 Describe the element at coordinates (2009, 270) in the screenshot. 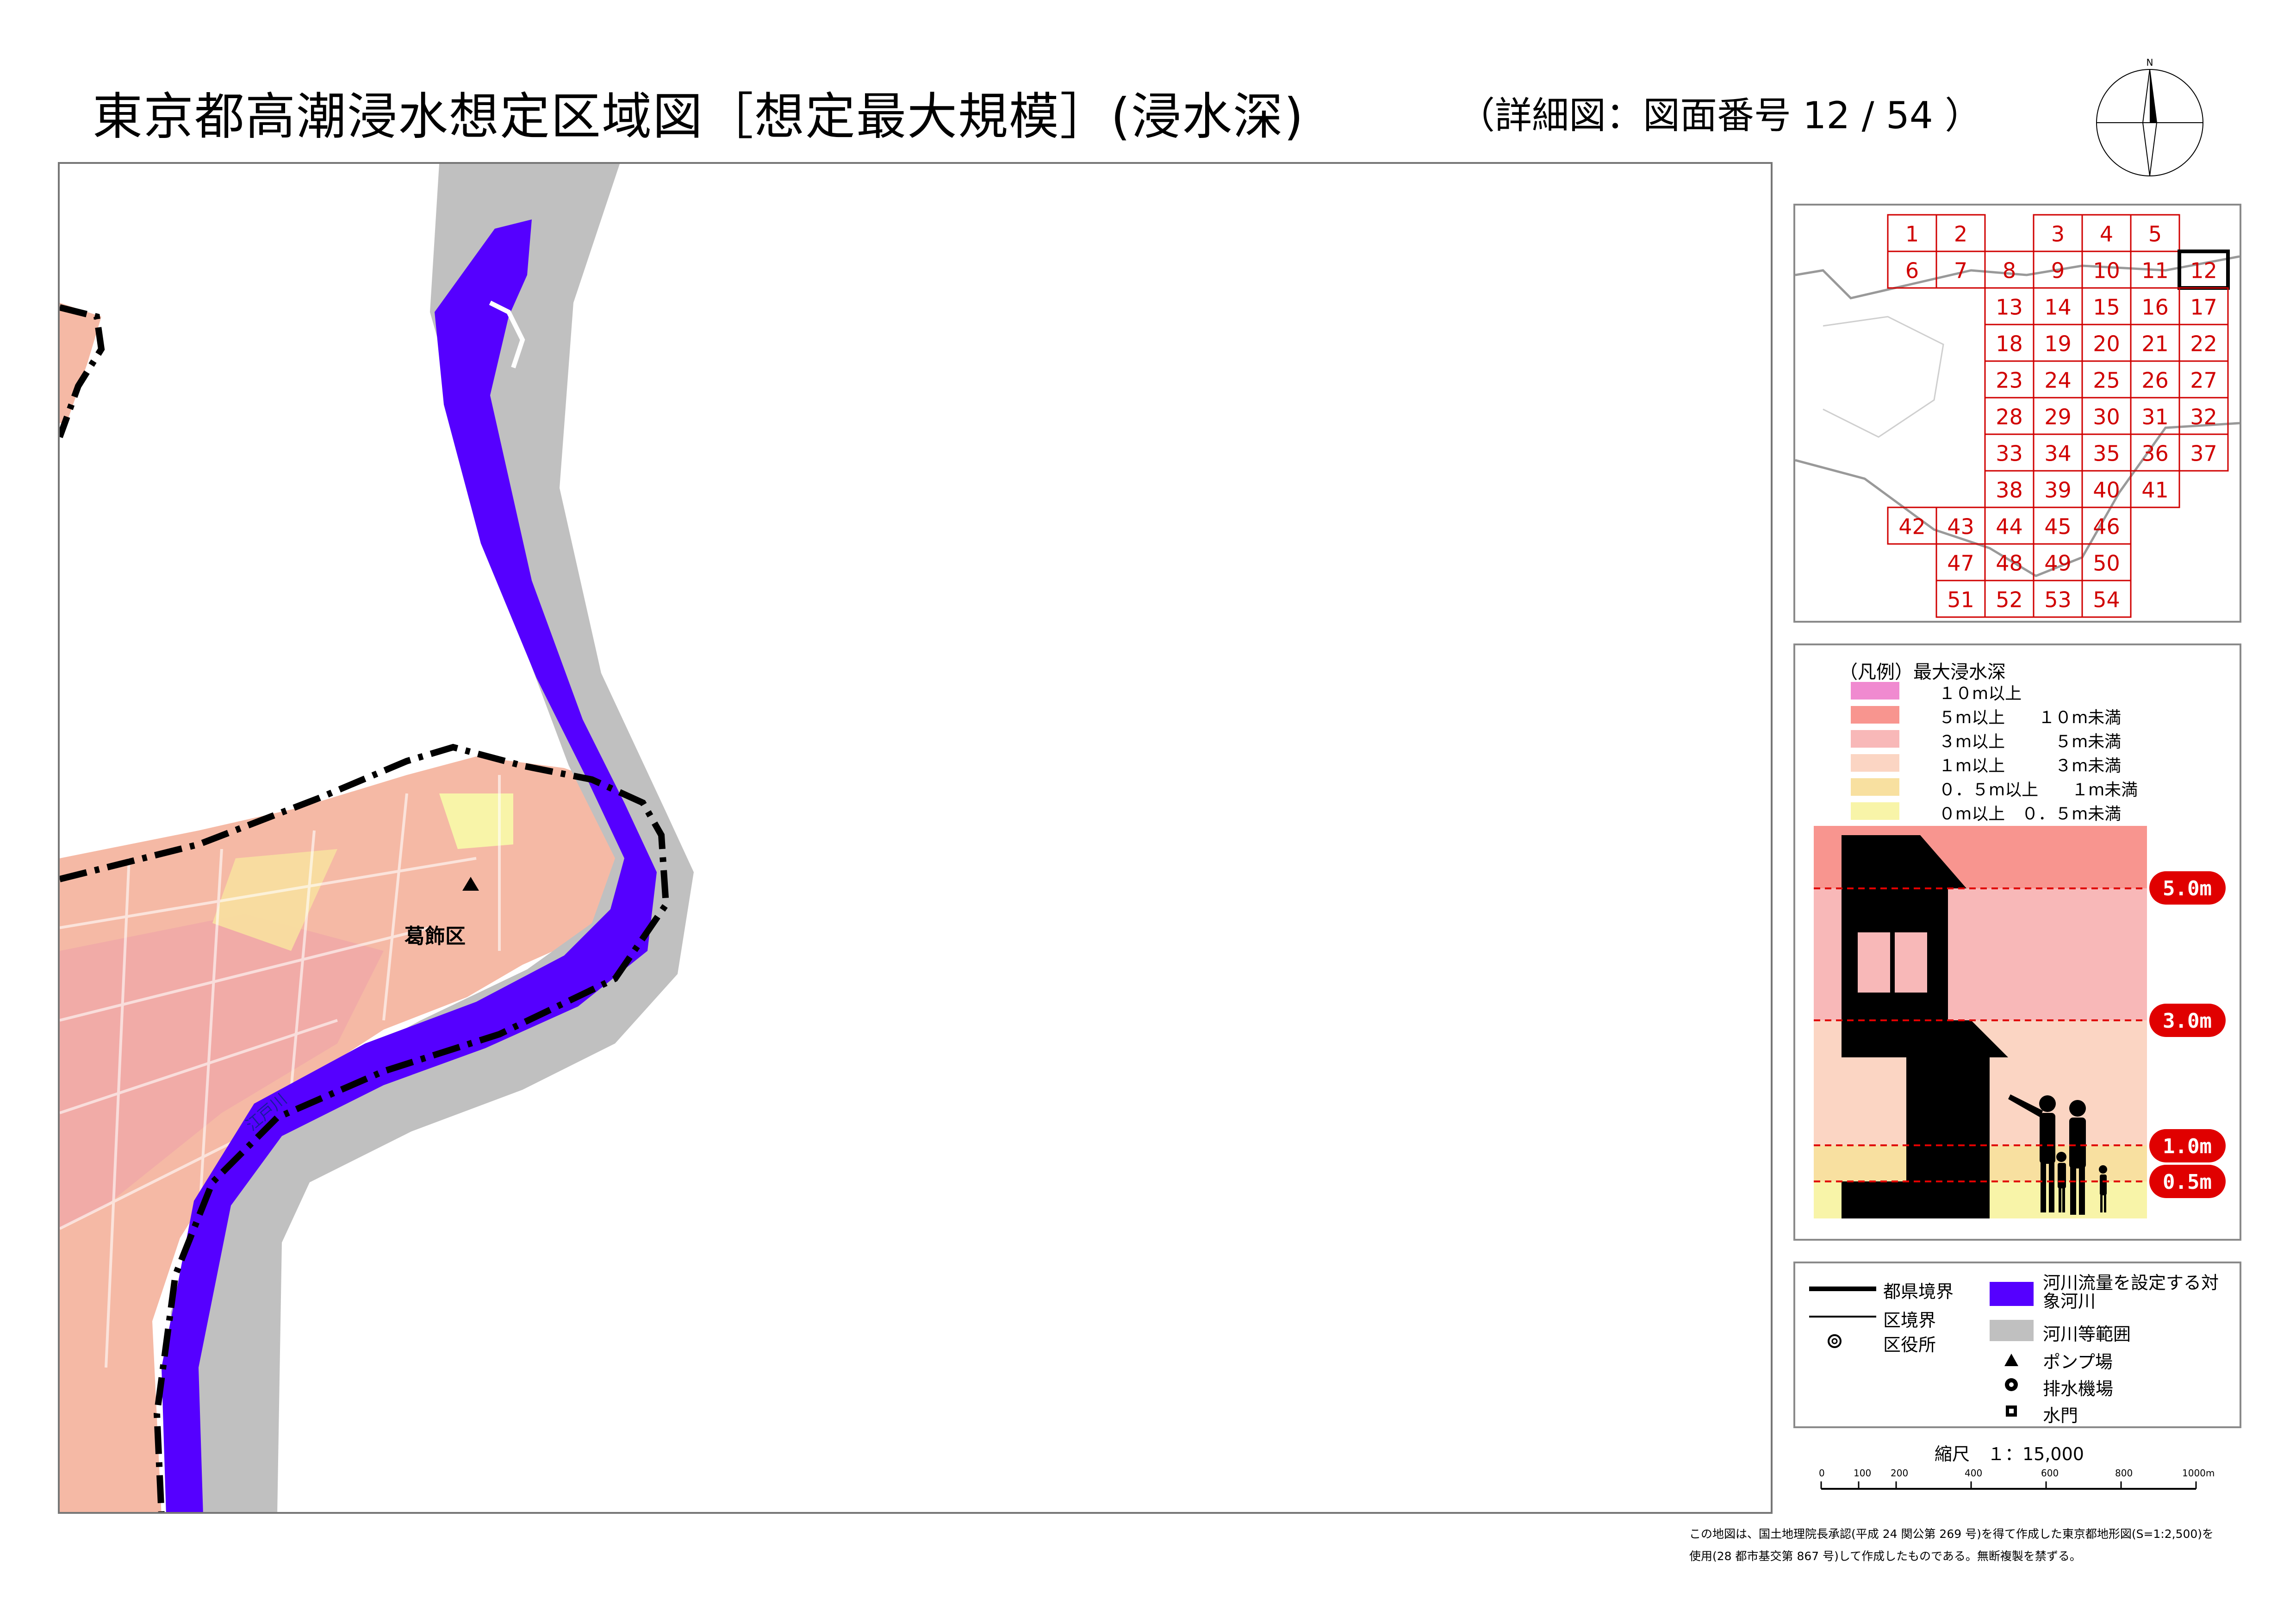

I see `index-sheet-number: 8` at that location.